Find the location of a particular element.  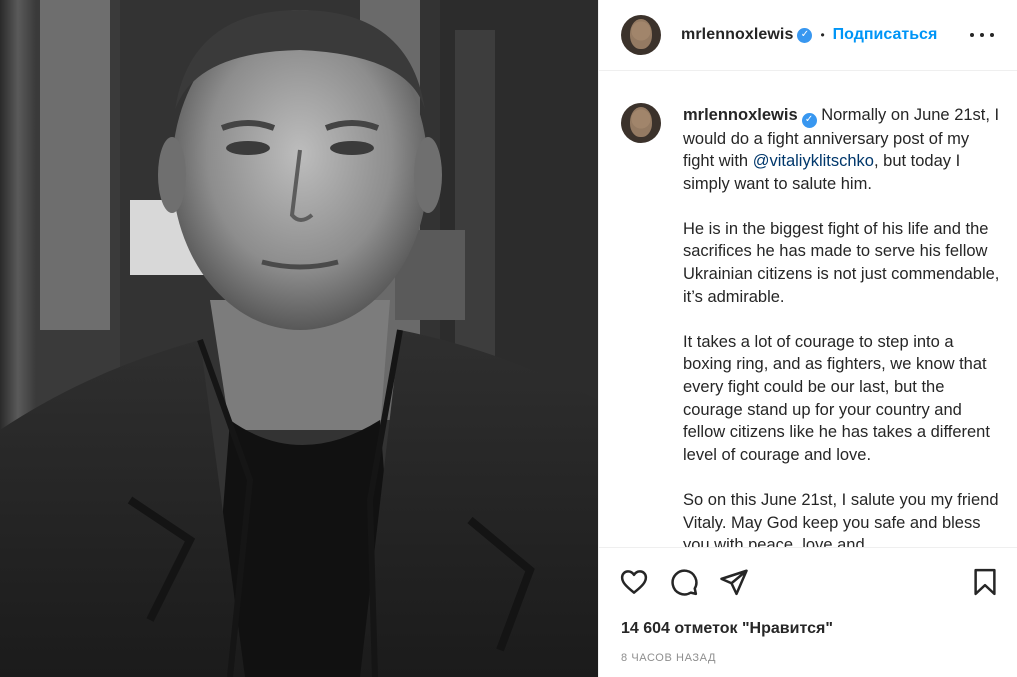

bookmark-icon is located at coordinates (985, 582).